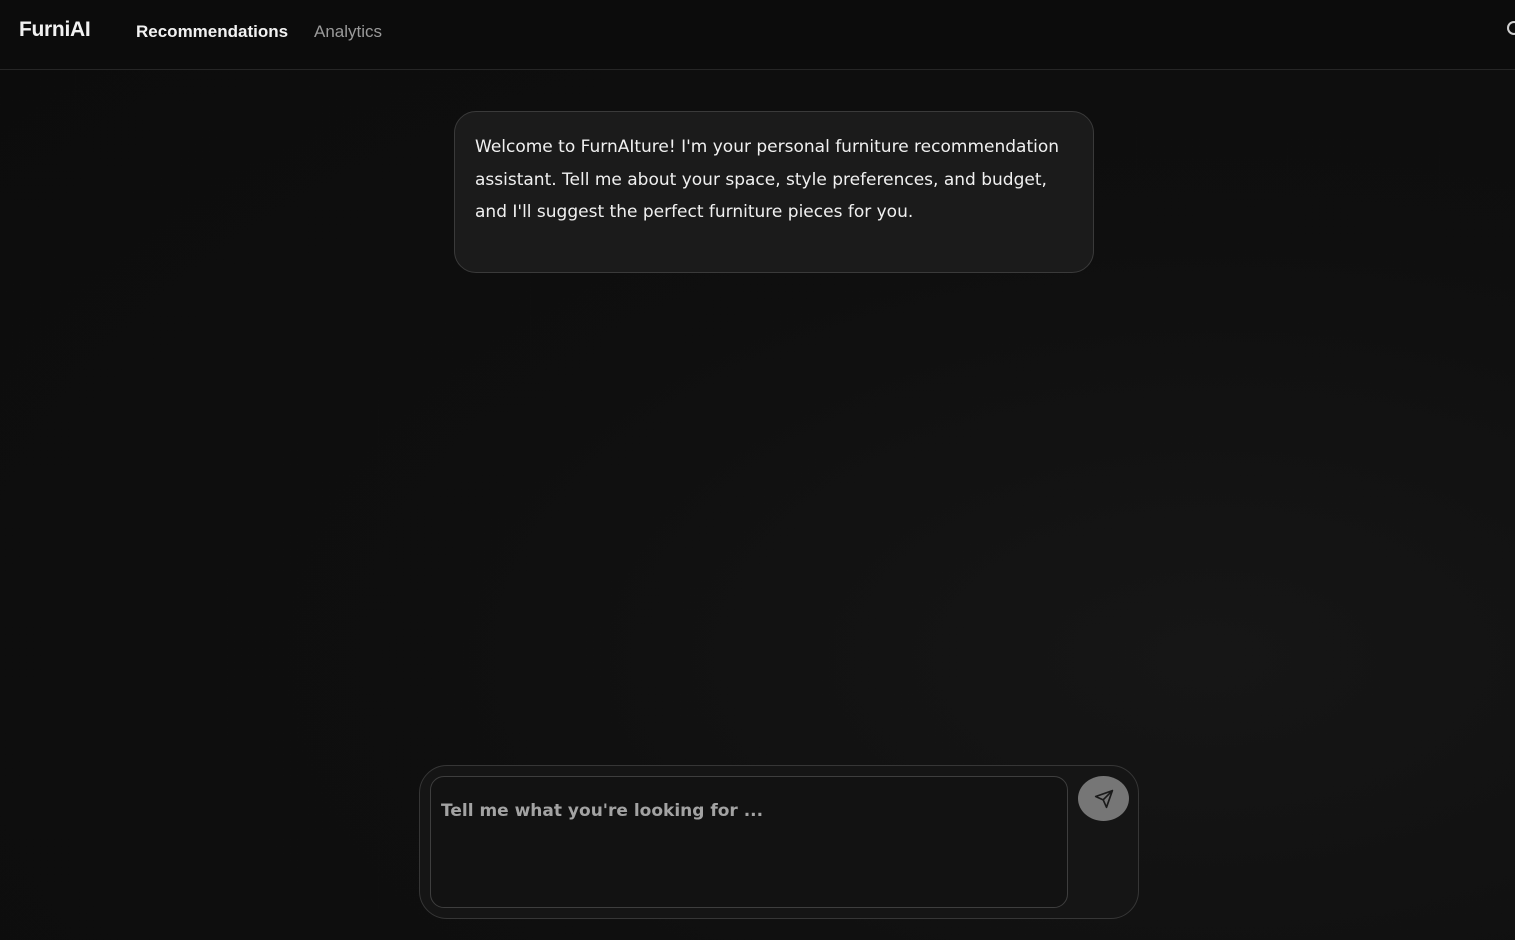 Image resolution: width=1515 pixels, height=940 pixels. Describe the element at coordinates (55, 30) in the screenshot. I see `brand-logo: FurniAI` at that location.